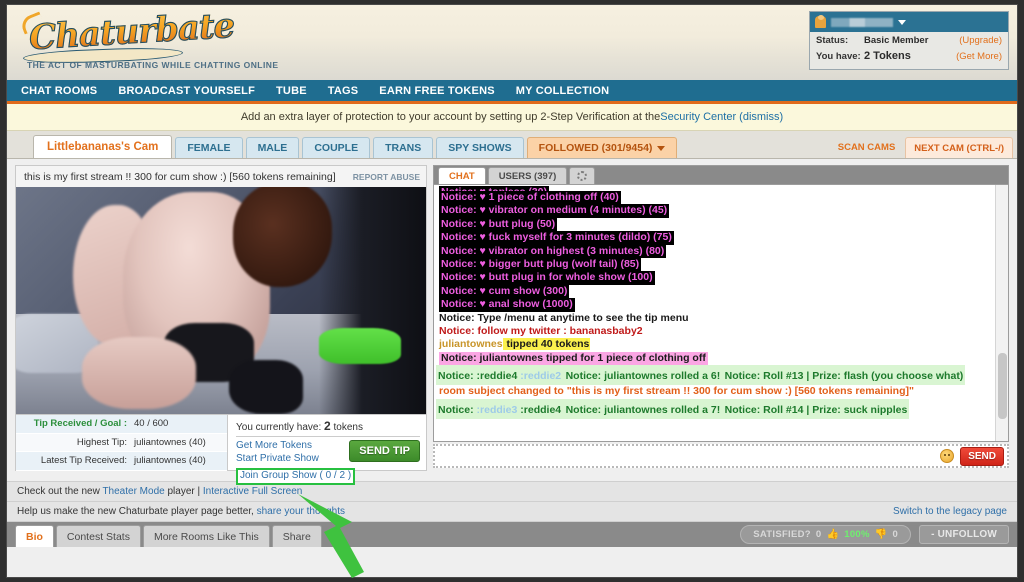  What do you see at coordinates (170, 461) in the screenshot?
I see `latest-tip-value: juliantownes (40)` at bounding box center [170, 461].